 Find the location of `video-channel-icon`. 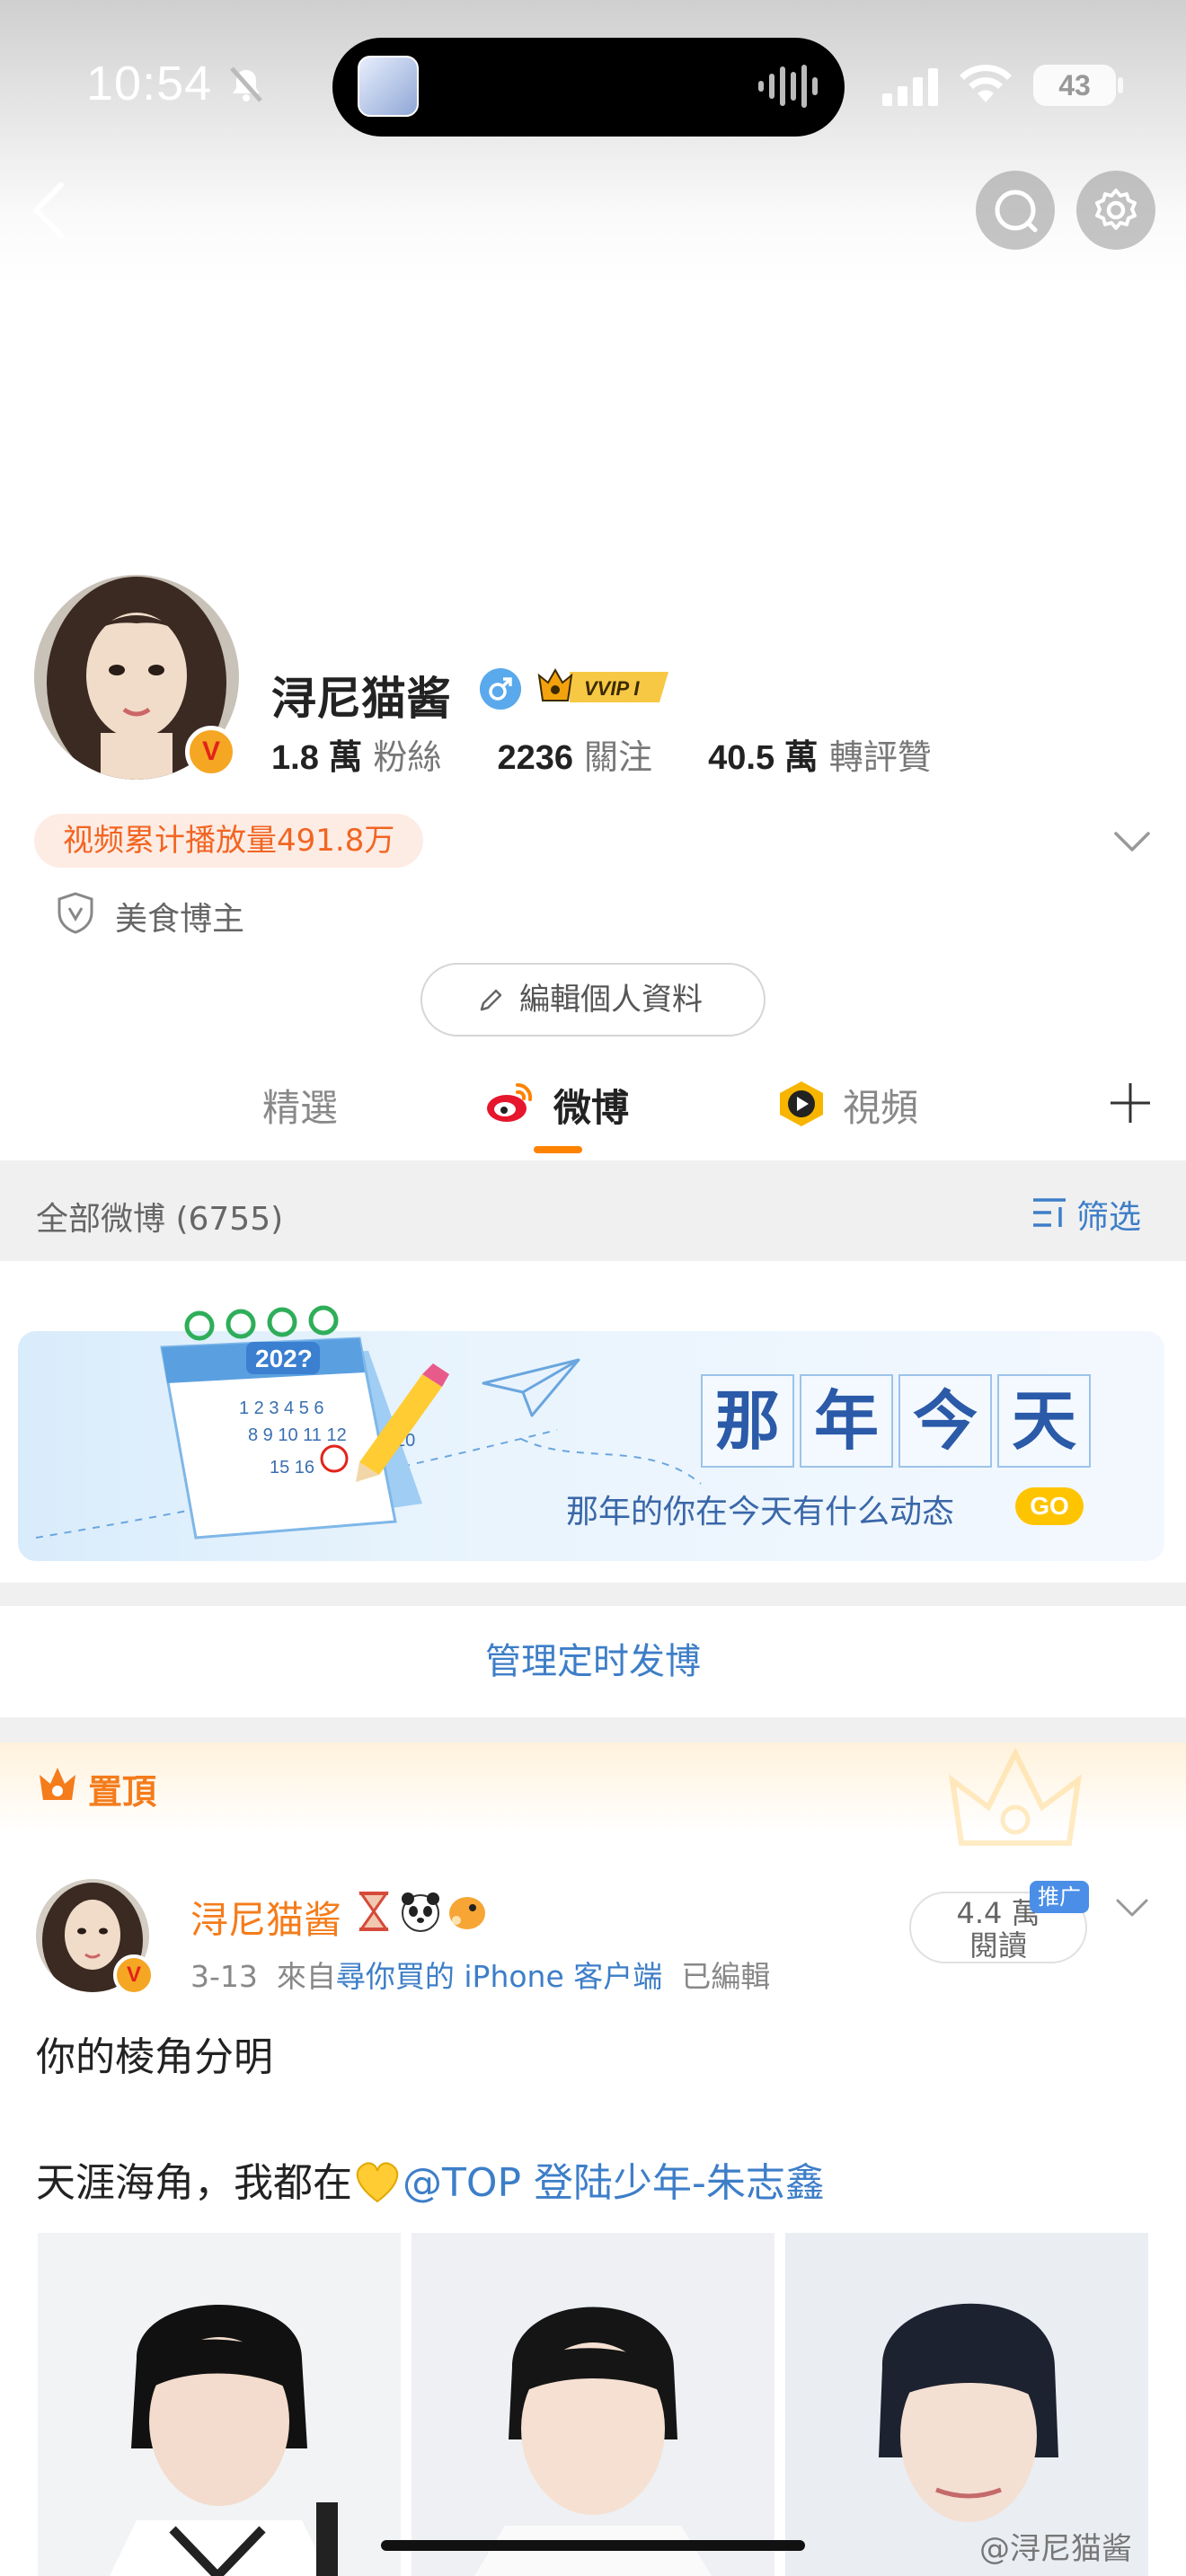

video-channel-icon is located at coordinates (801, 1103).